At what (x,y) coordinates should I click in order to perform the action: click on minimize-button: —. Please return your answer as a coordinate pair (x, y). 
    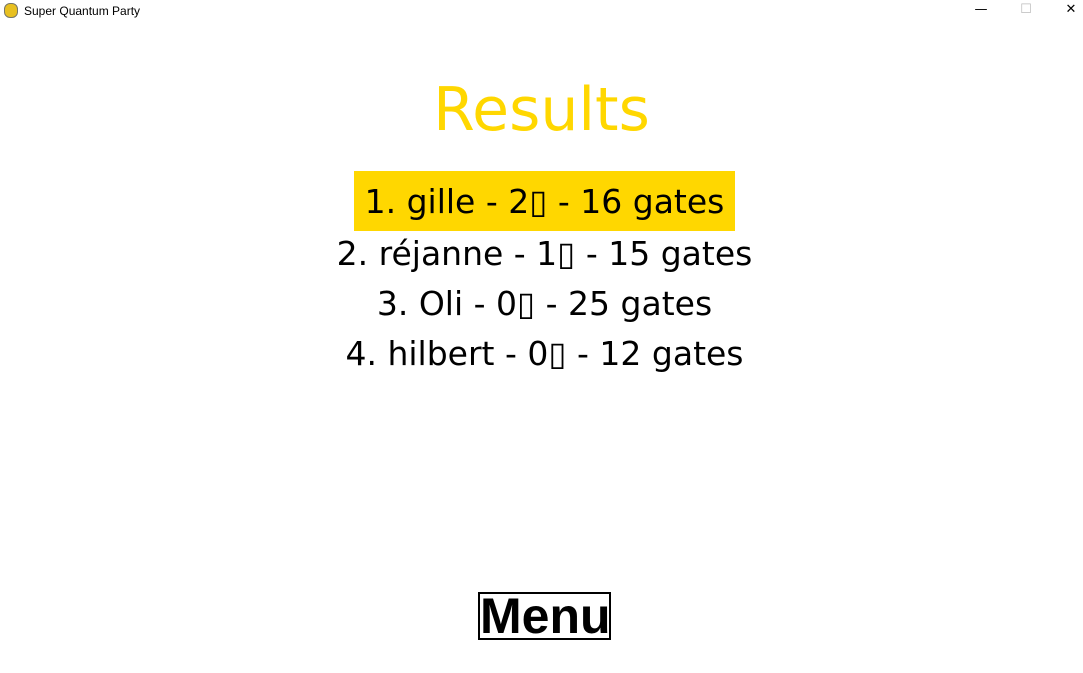
    Looking at the image, I should click on (981, 11).